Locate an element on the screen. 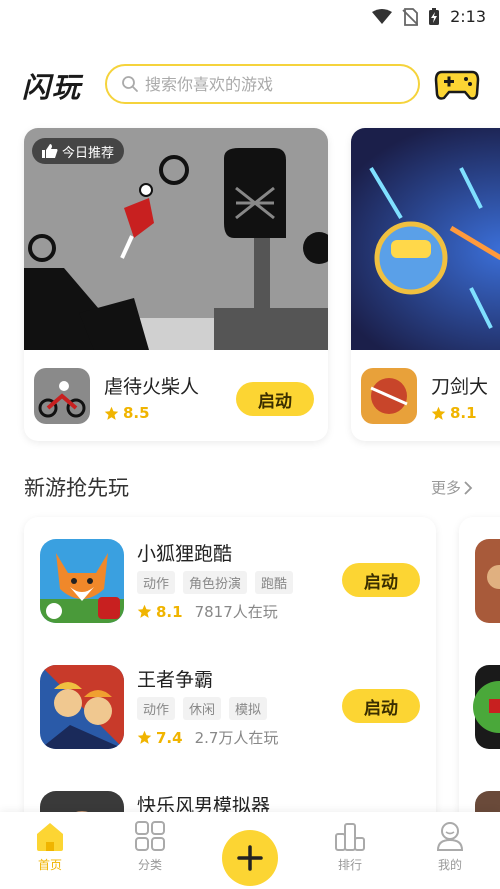 This screenshot has height=889, width=500. bottom-nav: 首页 分类 排行 我的 is located at coordinates (250, 850).